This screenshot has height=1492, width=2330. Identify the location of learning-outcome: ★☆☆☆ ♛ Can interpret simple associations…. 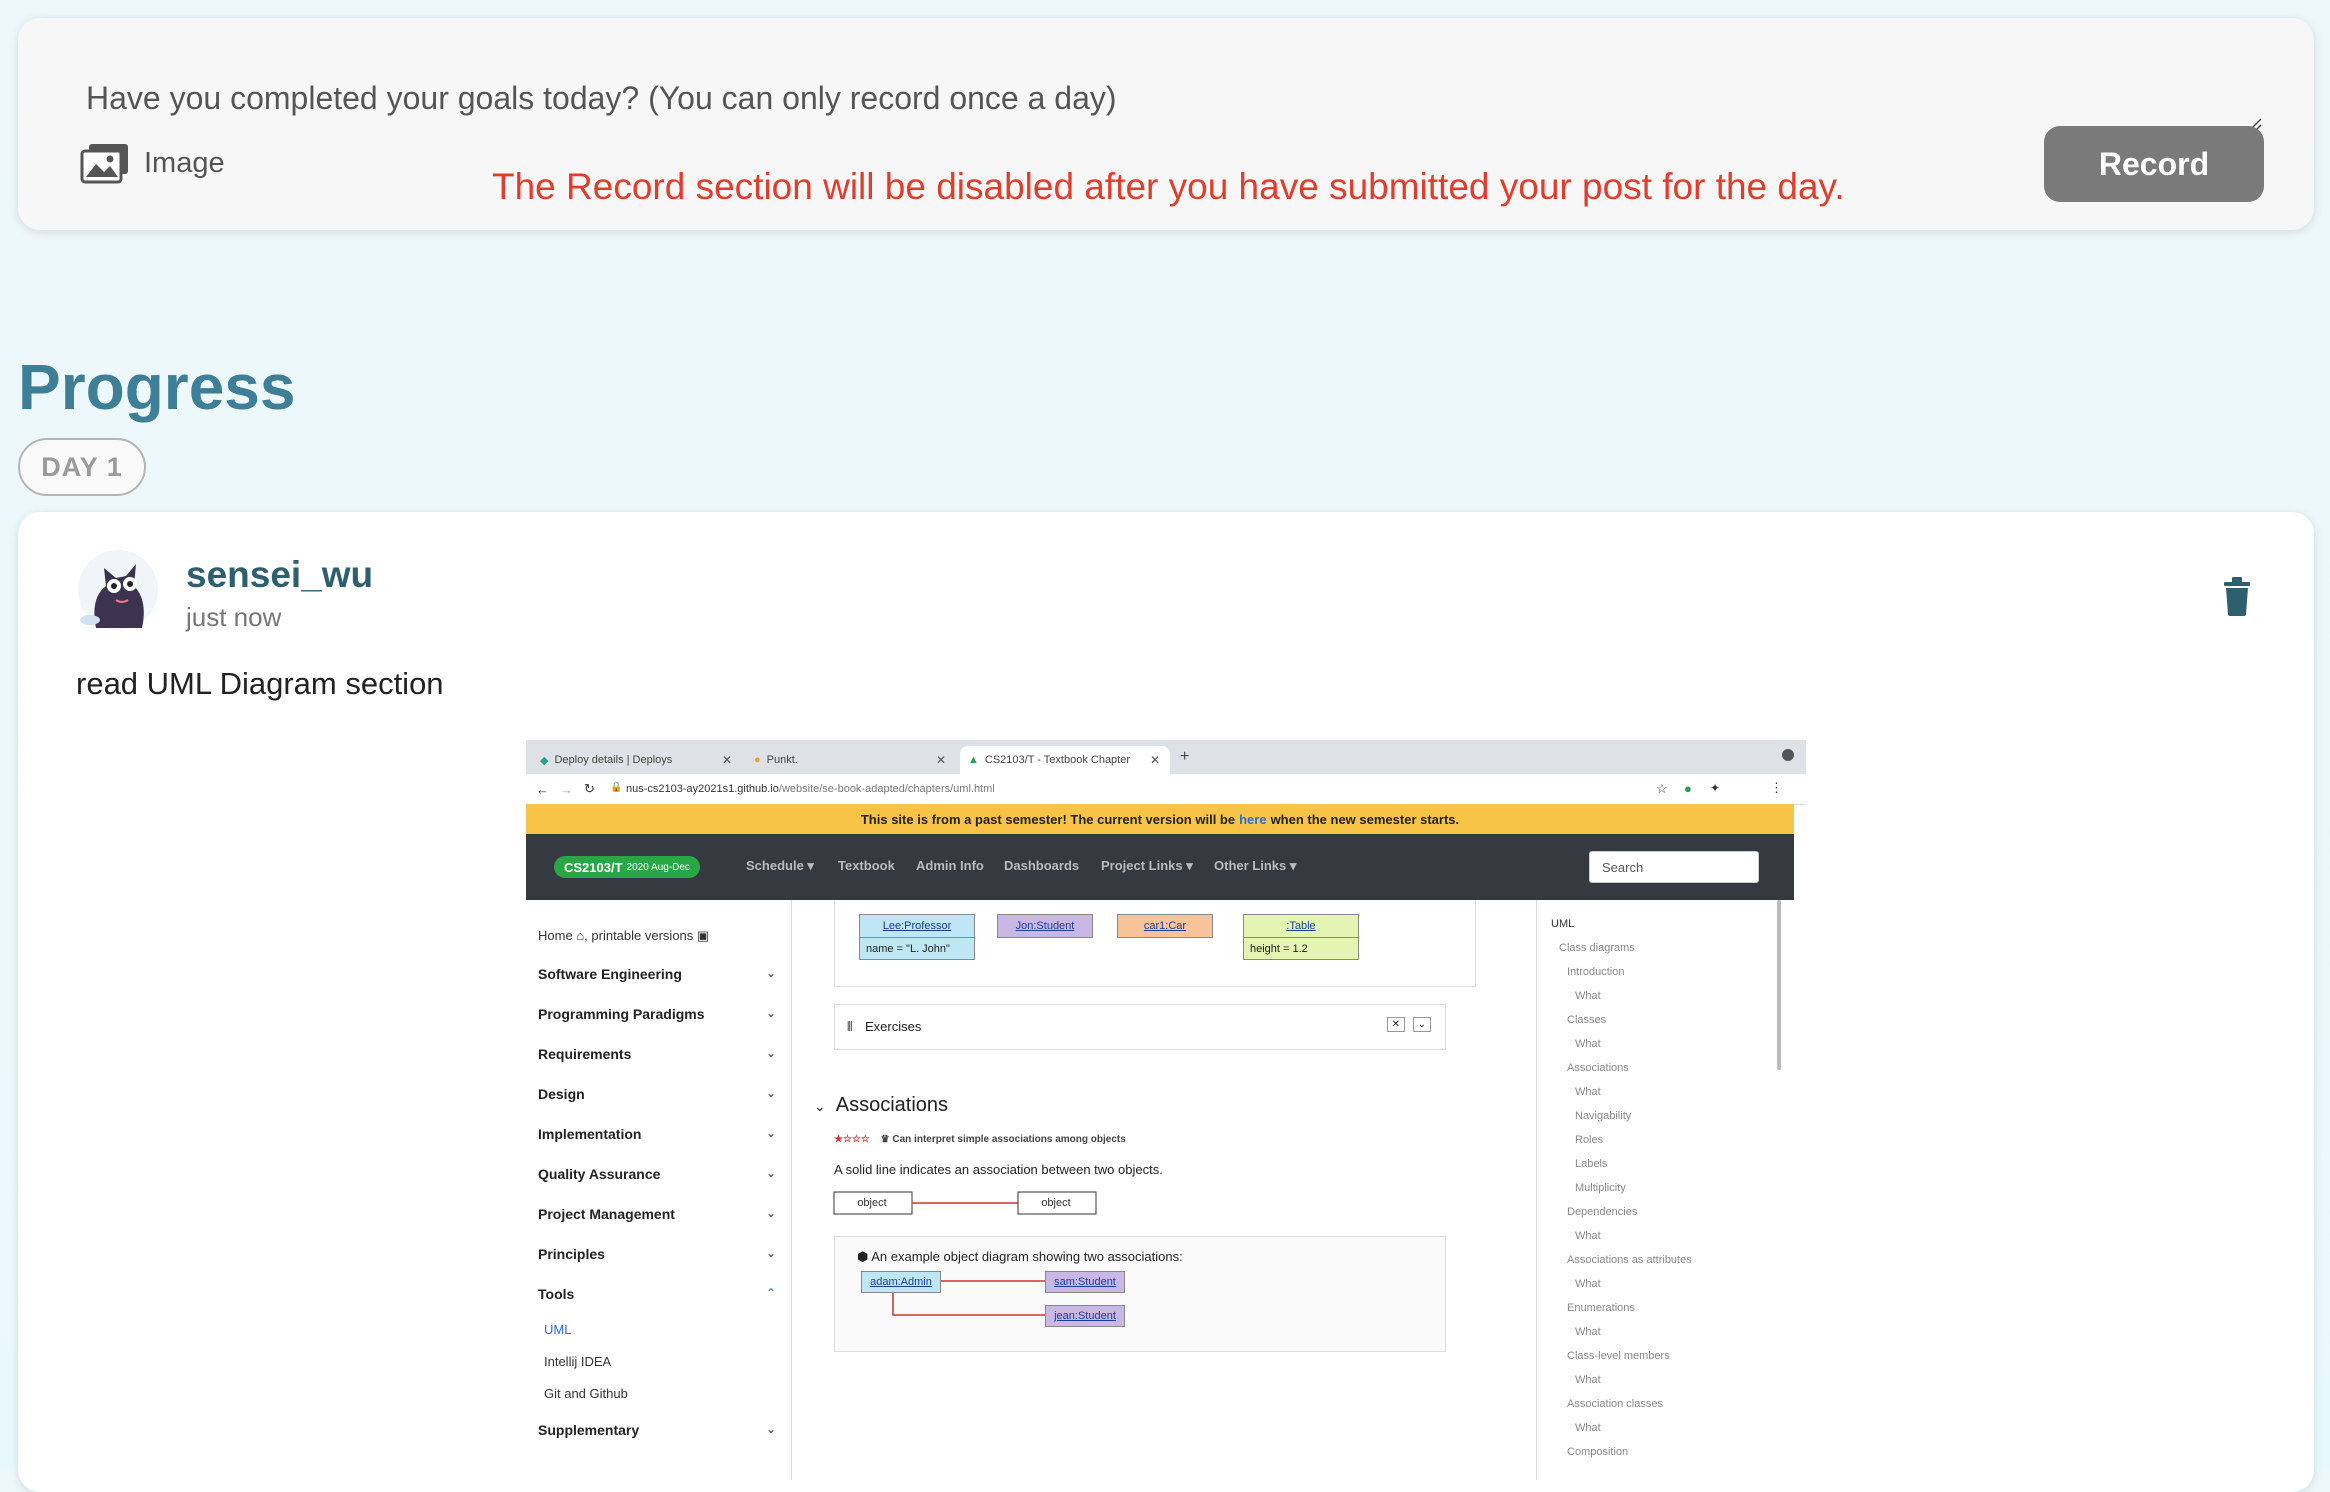
(980, 1139).